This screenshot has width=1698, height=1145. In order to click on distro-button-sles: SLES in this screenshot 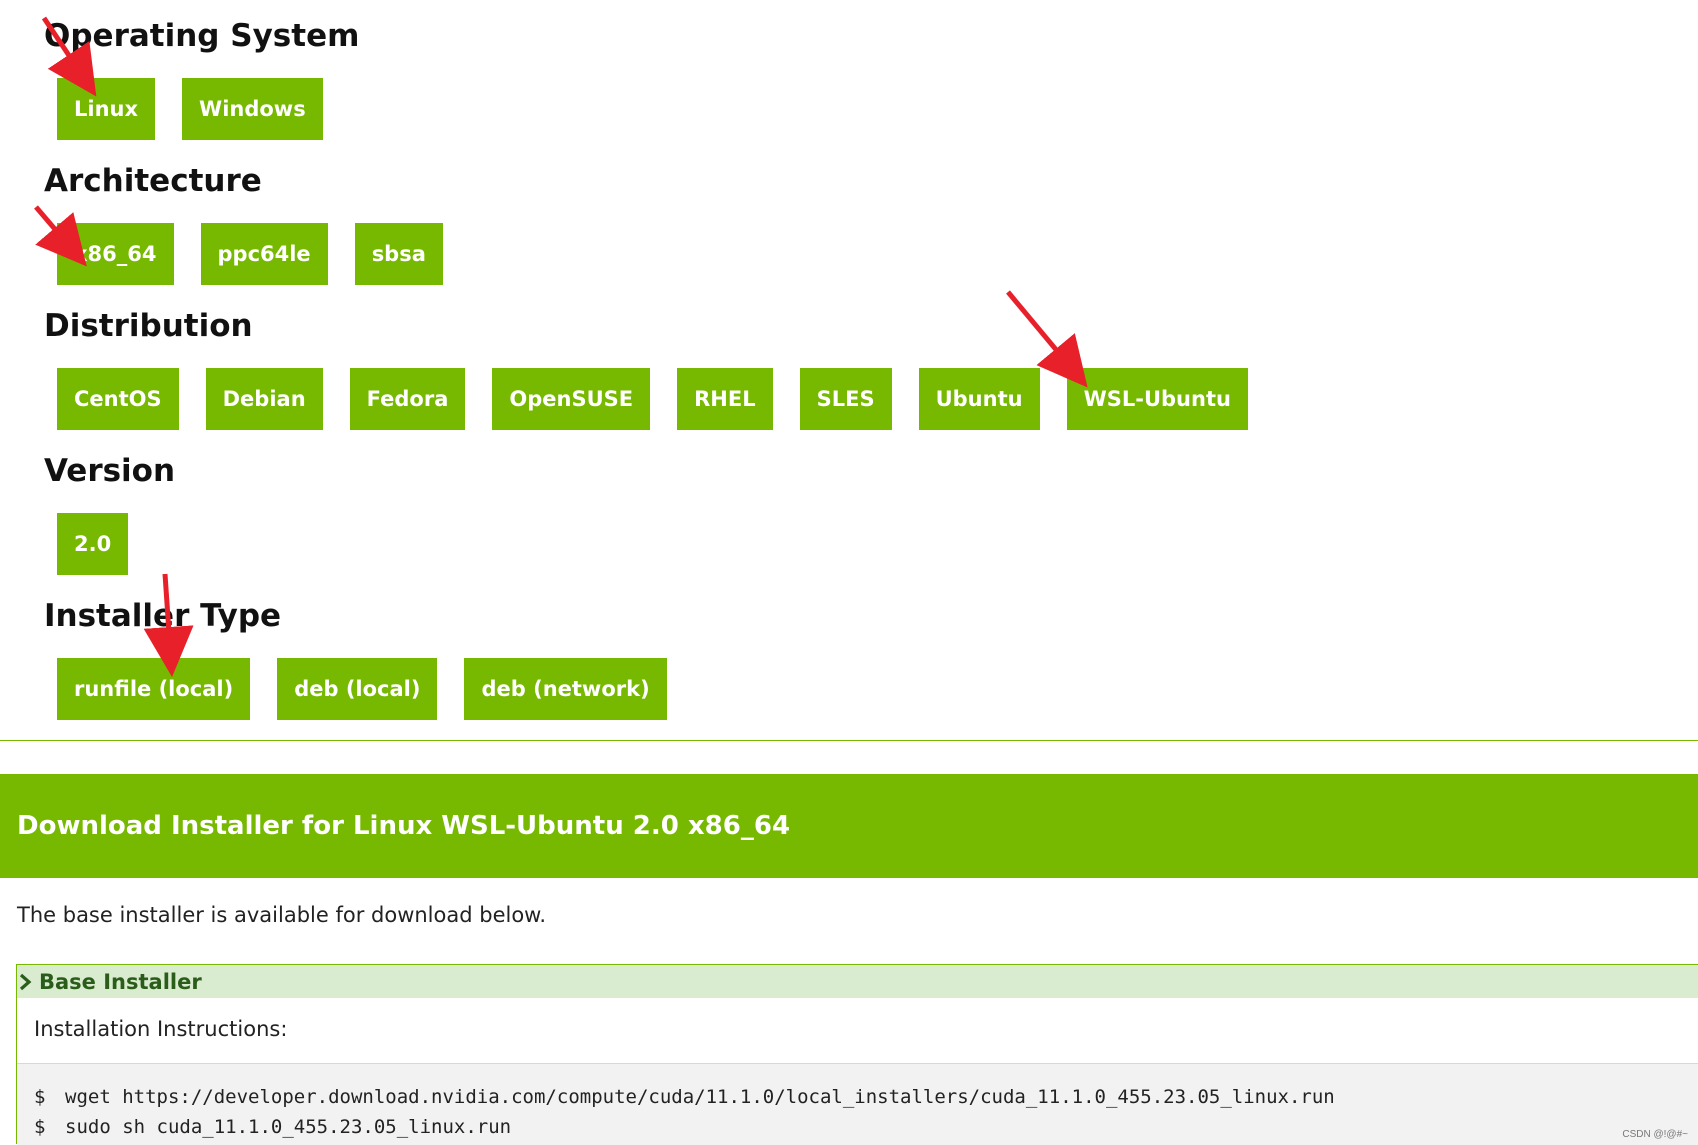, I will do `click(845, 399)`.